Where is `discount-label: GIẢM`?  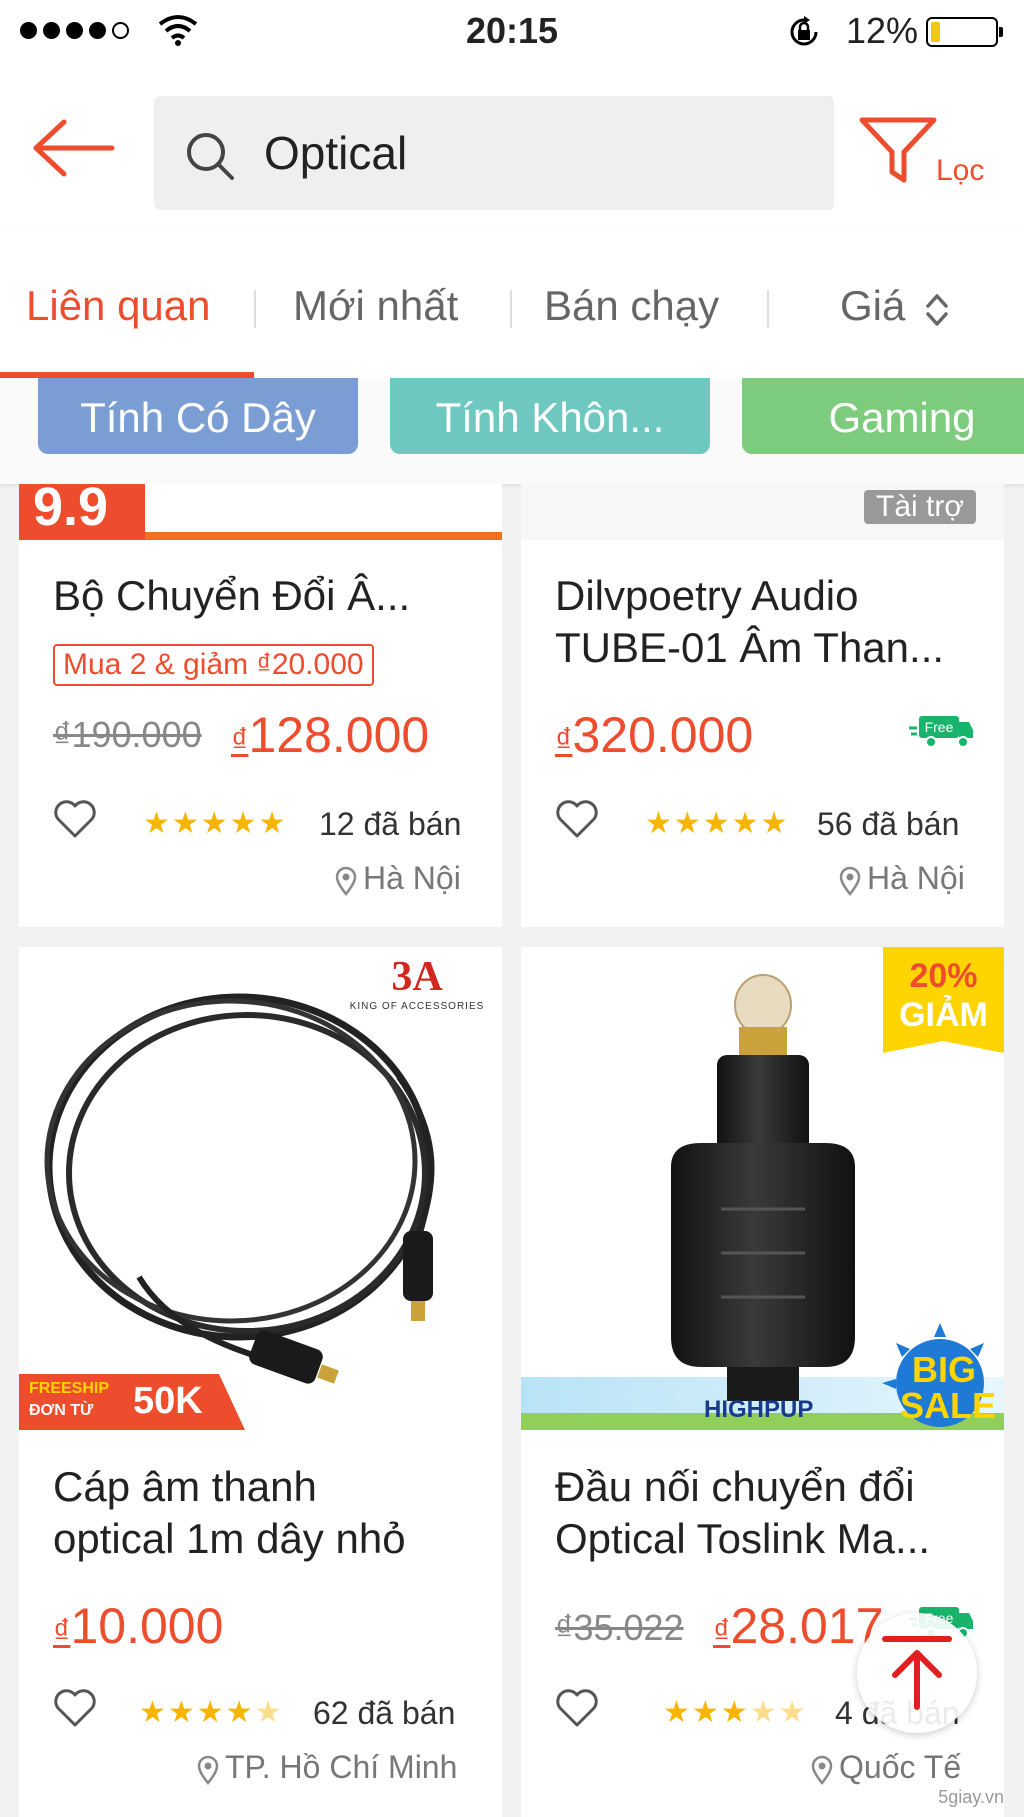
discount-label: GIẢM is located at coordinates (943, 1015).